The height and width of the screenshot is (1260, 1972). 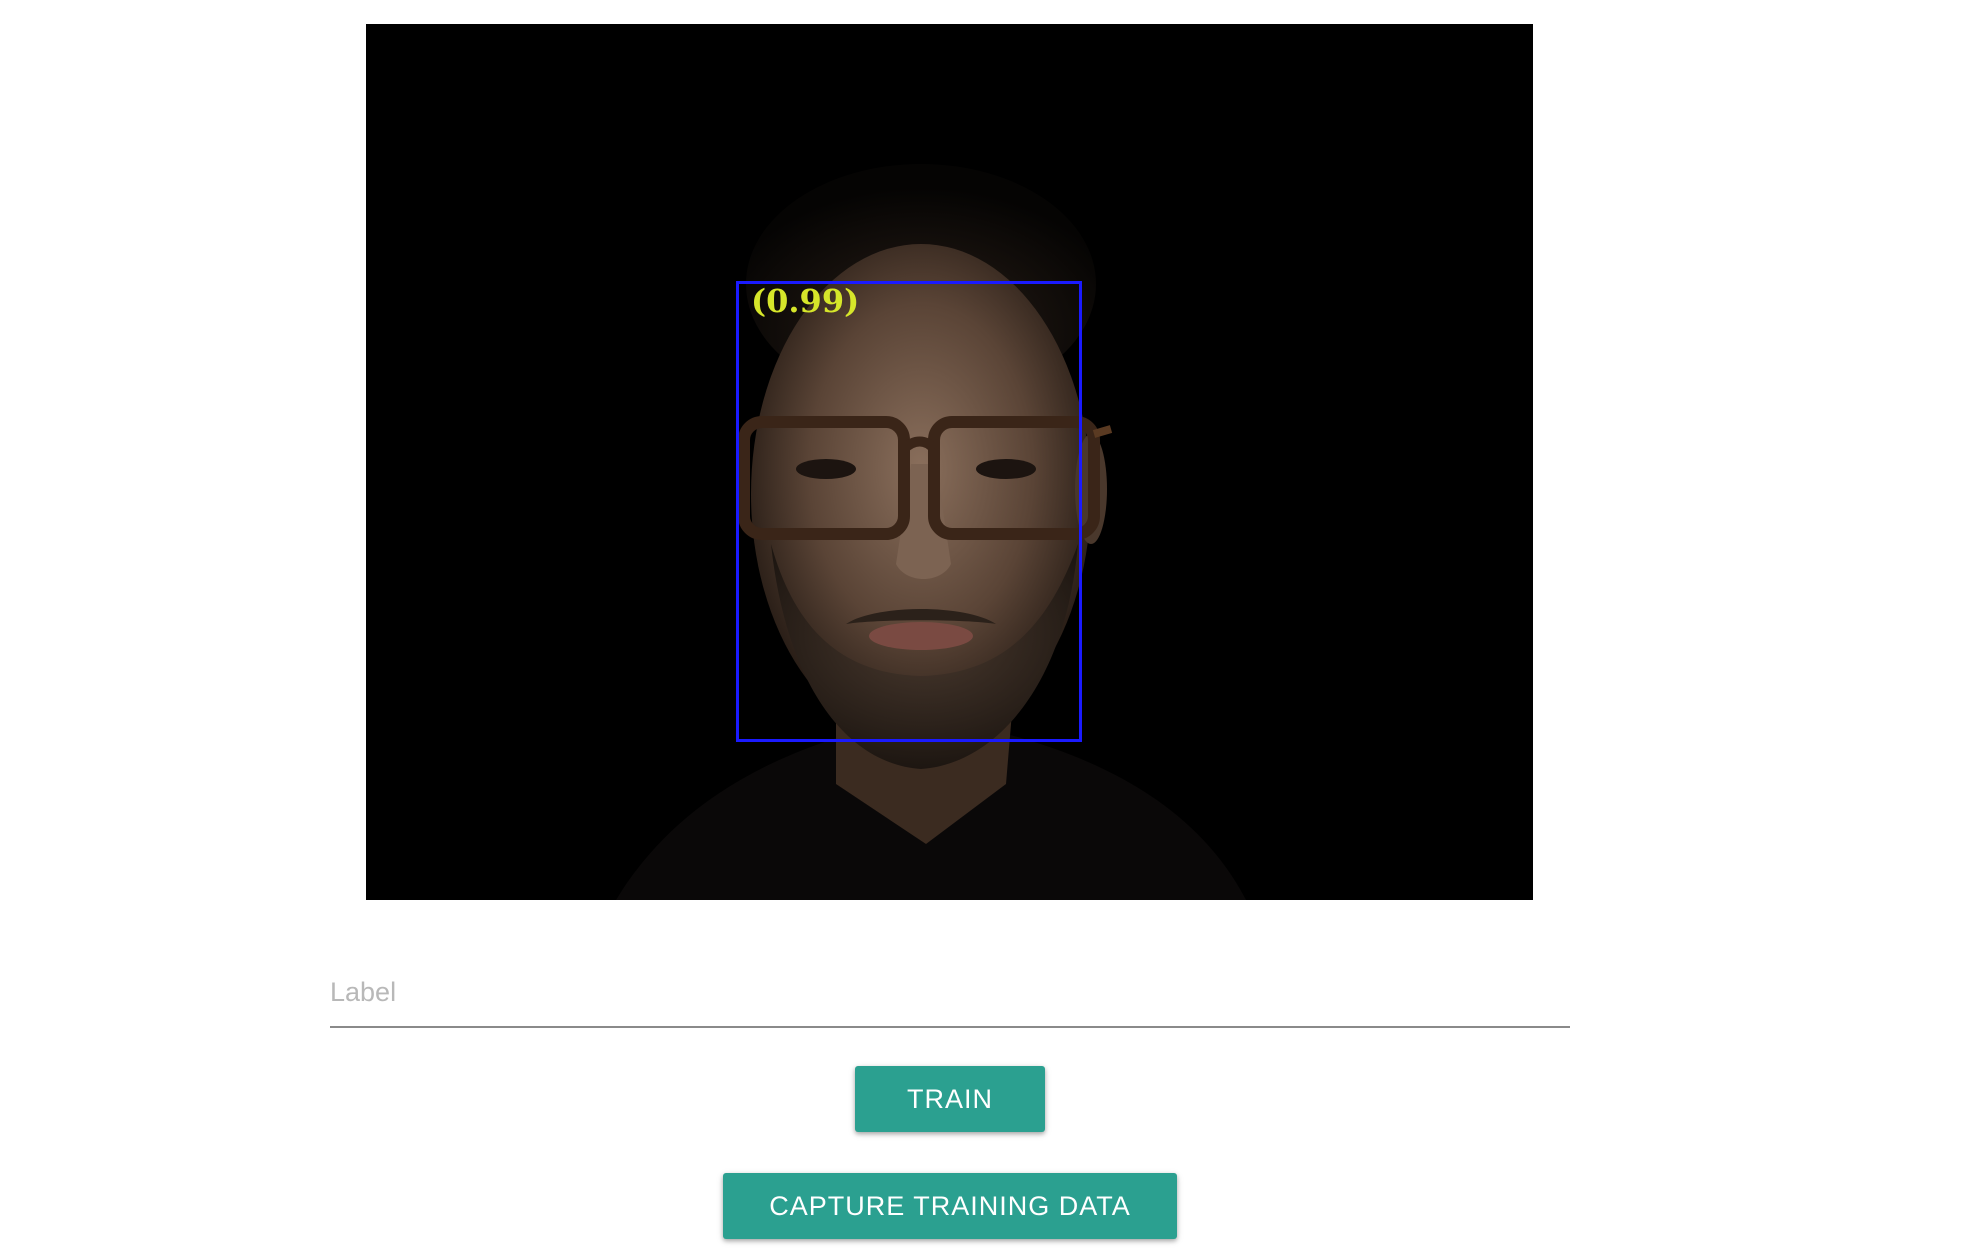 I want to click on capture-training-data-button: CAPTURE TRAINING DATA, so click(x=950, y=1206).